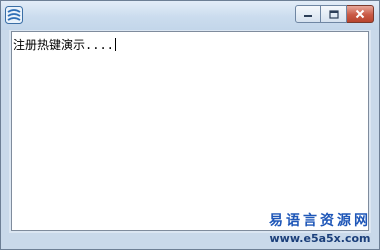  I want to click on maximize-icon, so click(333, 14).